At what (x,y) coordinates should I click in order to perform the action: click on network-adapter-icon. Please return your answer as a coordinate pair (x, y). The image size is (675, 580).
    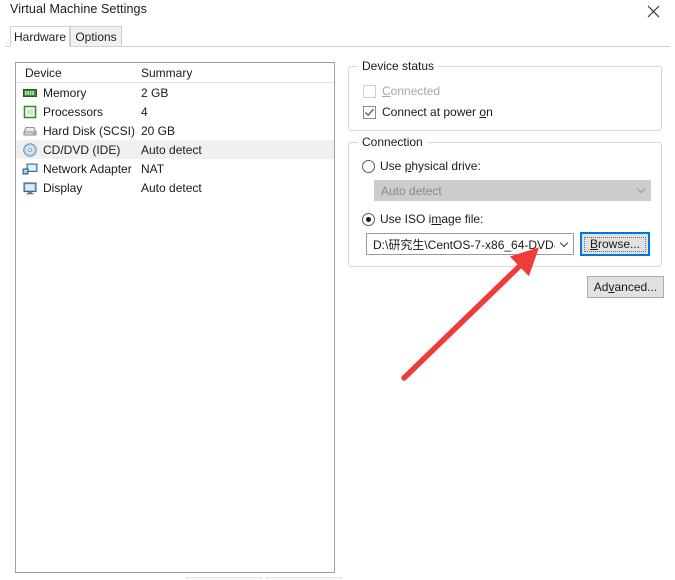
    Looking at the image, I should click on (30, 169).